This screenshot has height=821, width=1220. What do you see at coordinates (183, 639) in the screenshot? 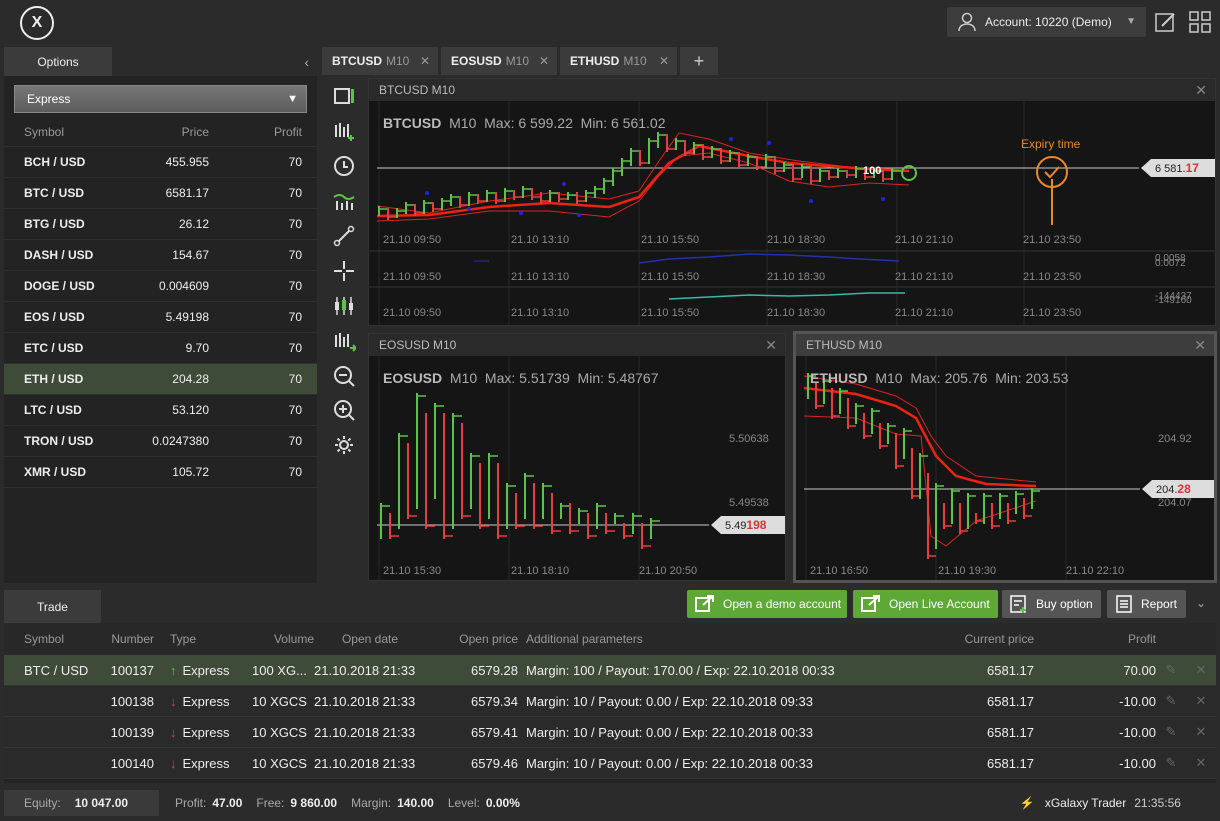
I see `header-type: Type` at bounding box center [183, 639].